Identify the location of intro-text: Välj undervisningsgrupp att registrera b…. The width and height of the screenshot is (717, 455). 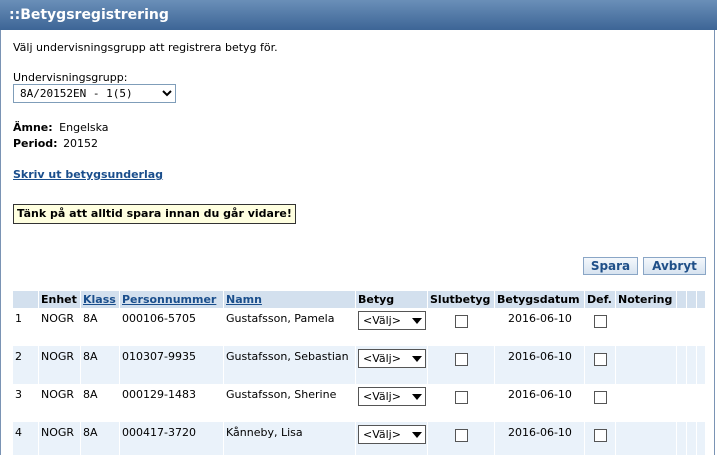
(145, 47).